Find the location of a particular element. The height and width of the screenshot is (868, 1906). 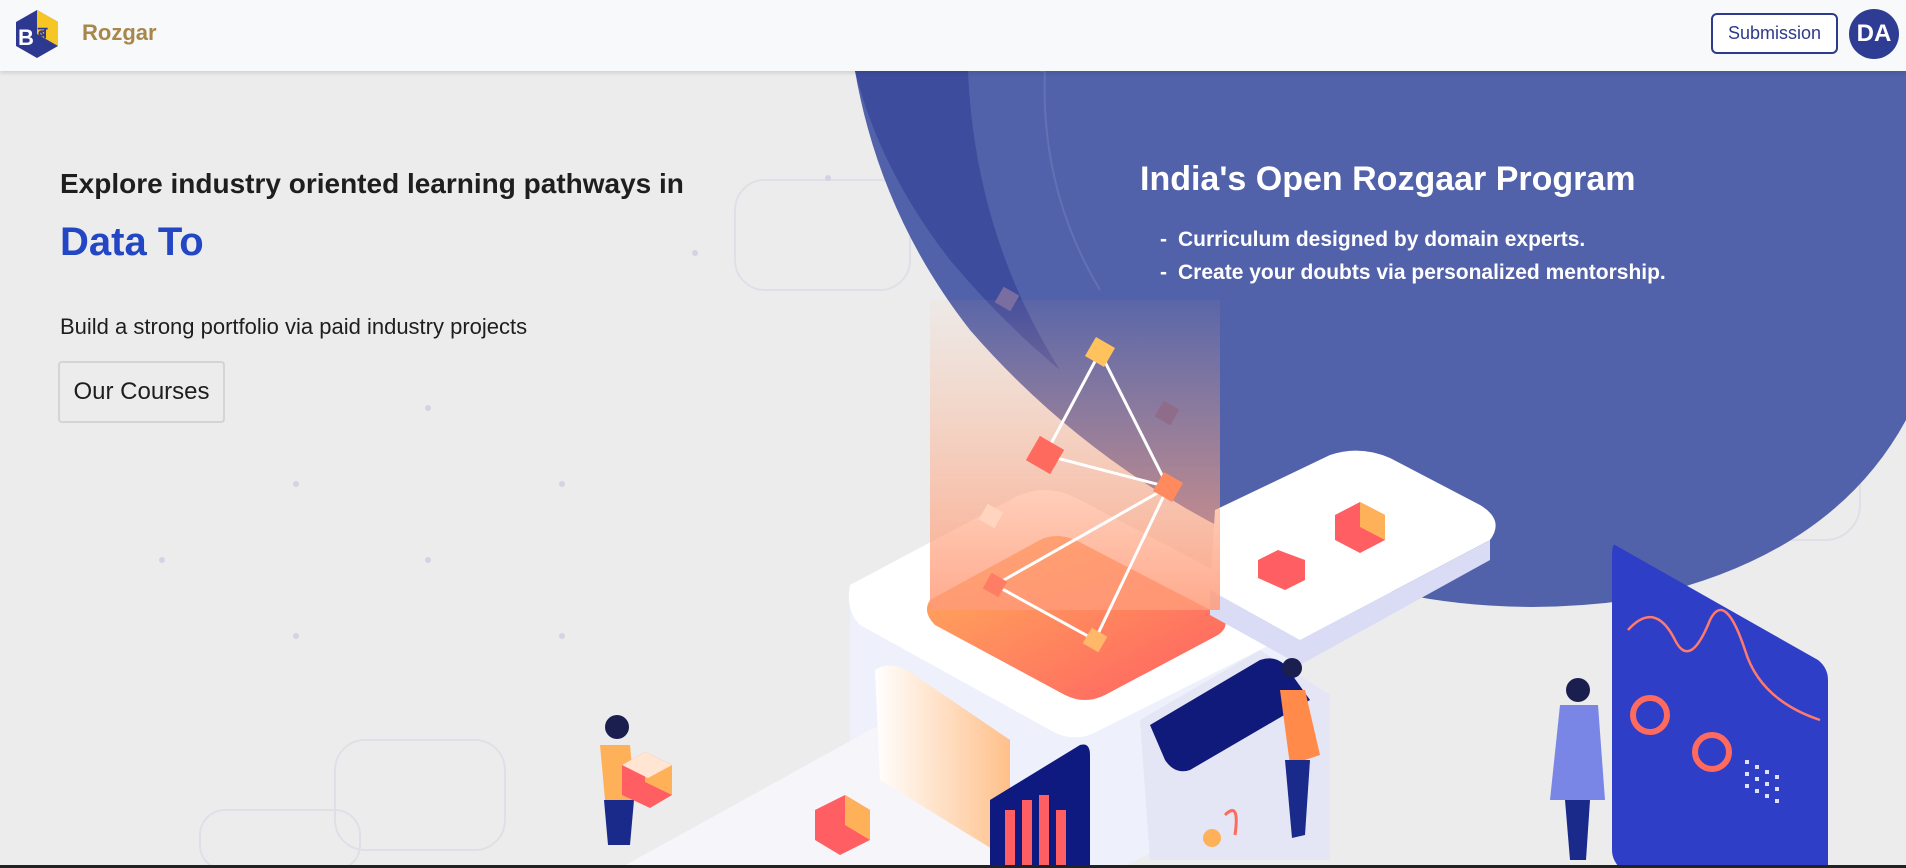

person-left is located at coordinates (636, 780).